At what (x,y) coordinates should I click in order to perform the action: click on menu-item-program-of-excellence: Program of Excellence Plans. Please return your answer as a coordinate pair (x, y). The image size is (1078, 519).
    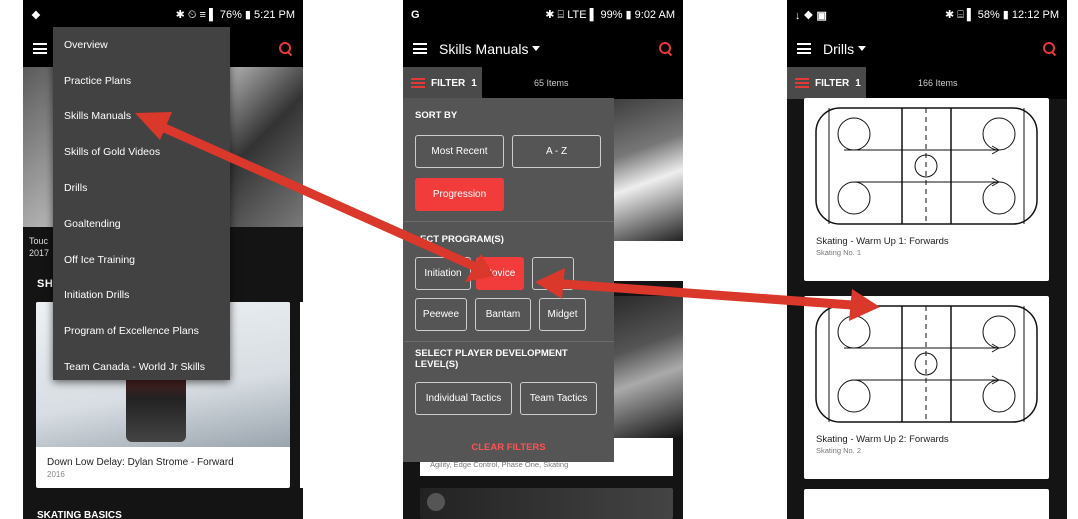
    Looking at the image, I should click on (141, 331).